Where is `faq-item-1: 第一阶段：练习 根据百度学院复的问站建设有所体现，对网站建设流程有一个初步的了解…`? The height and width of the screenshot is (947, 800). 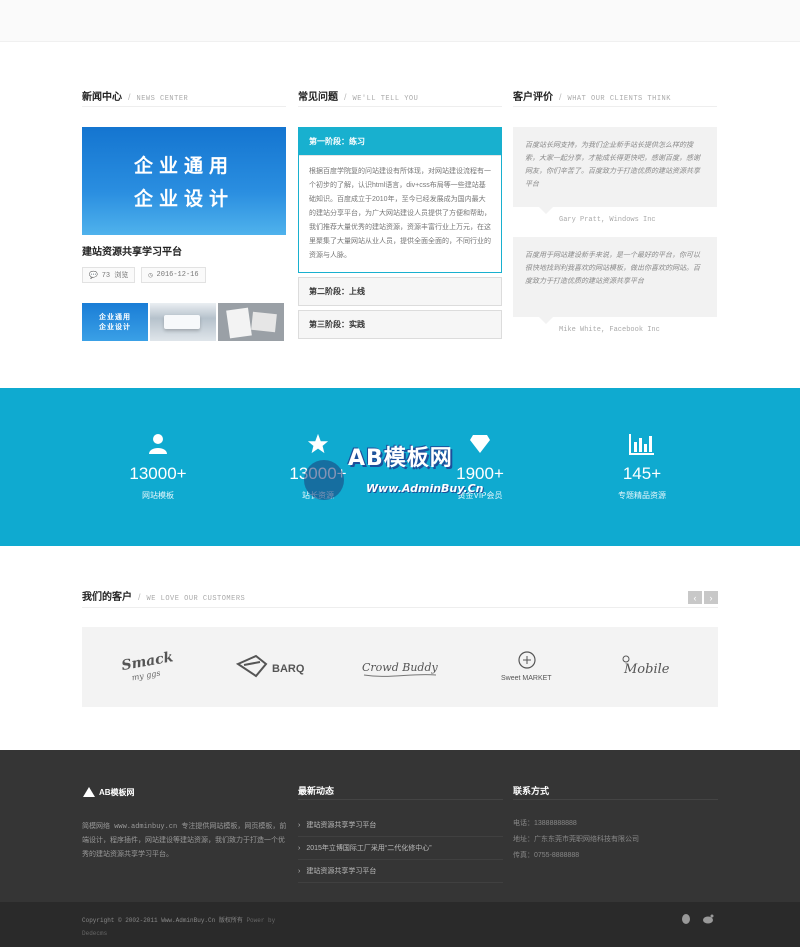 faq-item-1: 第一阶段：练习 根据百度学院复的问站建设有所体现，对网站建设流程有一个初步的了解… is located at coordinates (400, 200).